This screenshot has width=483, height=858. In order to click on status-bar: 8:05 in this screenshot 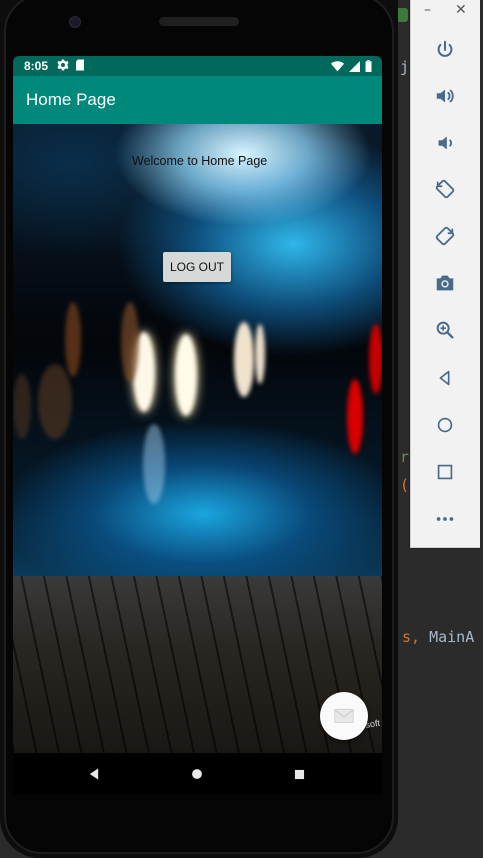, I will do `click(197, 66)`.